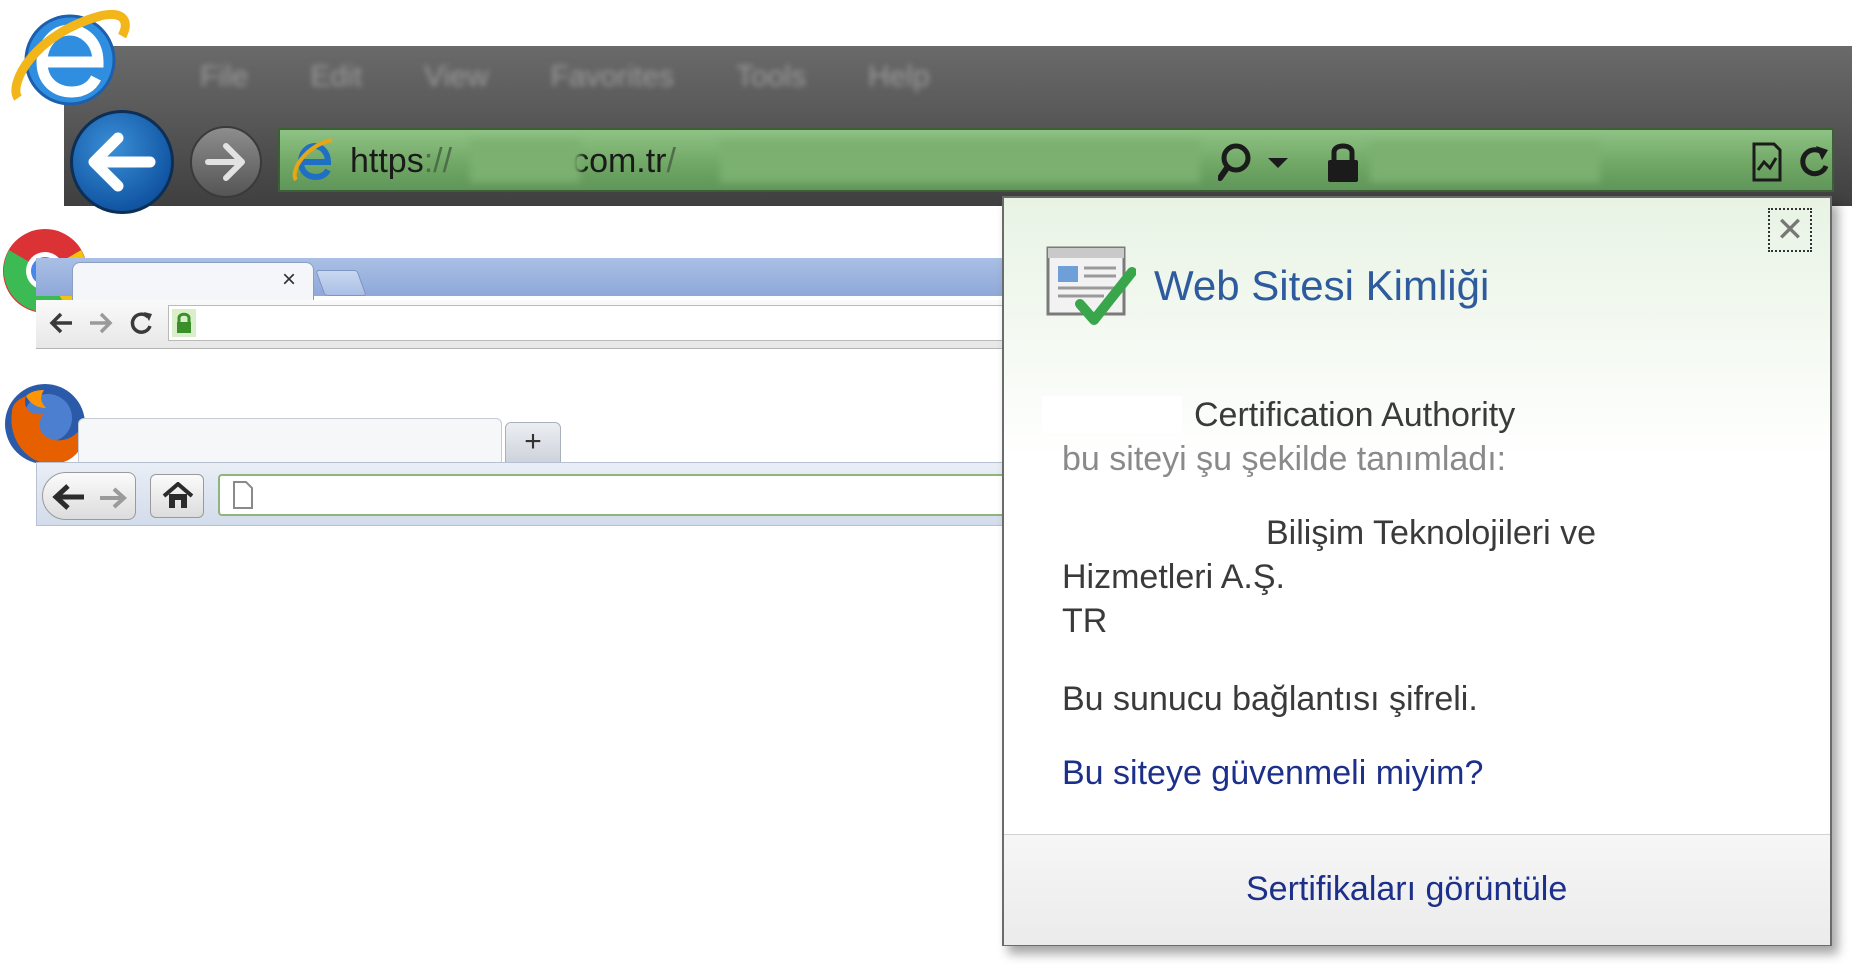 Image resolution: width=1852 pixels, height=964 pixels. I want to click on firefox-forward-icon, so click(113, 498).